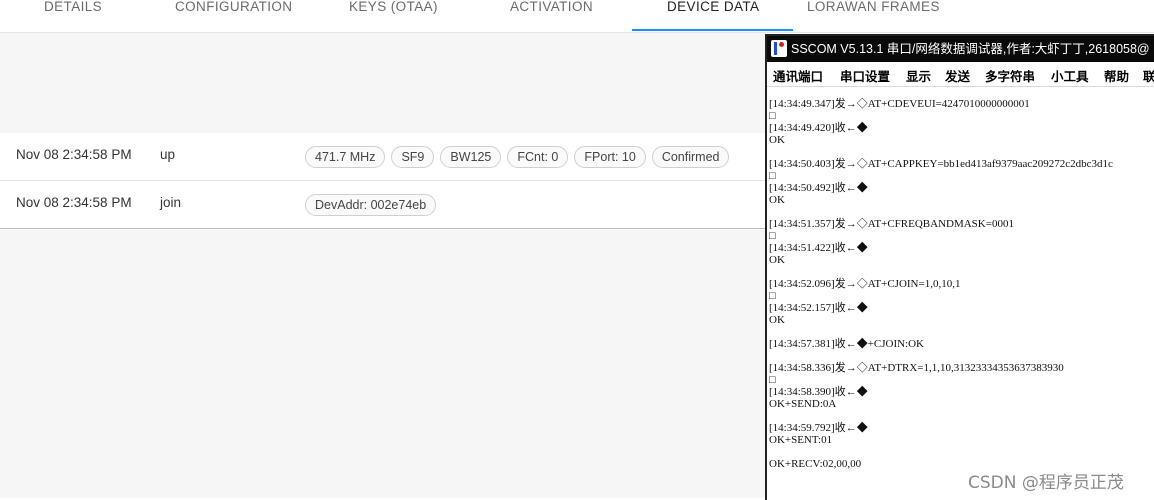  What do you see at coordinates (818, 392) in the screenshot?
I see `console-line: [14:34:58.390]收←◆` at bounding box center [818, 392].